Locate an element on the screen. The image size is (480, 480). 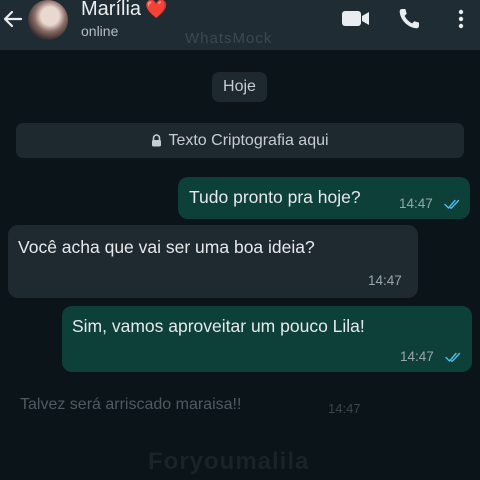
message-bubble-outgoing: Tudo pronto pra hoje? 14:47 is located at coordinates (324, 198).